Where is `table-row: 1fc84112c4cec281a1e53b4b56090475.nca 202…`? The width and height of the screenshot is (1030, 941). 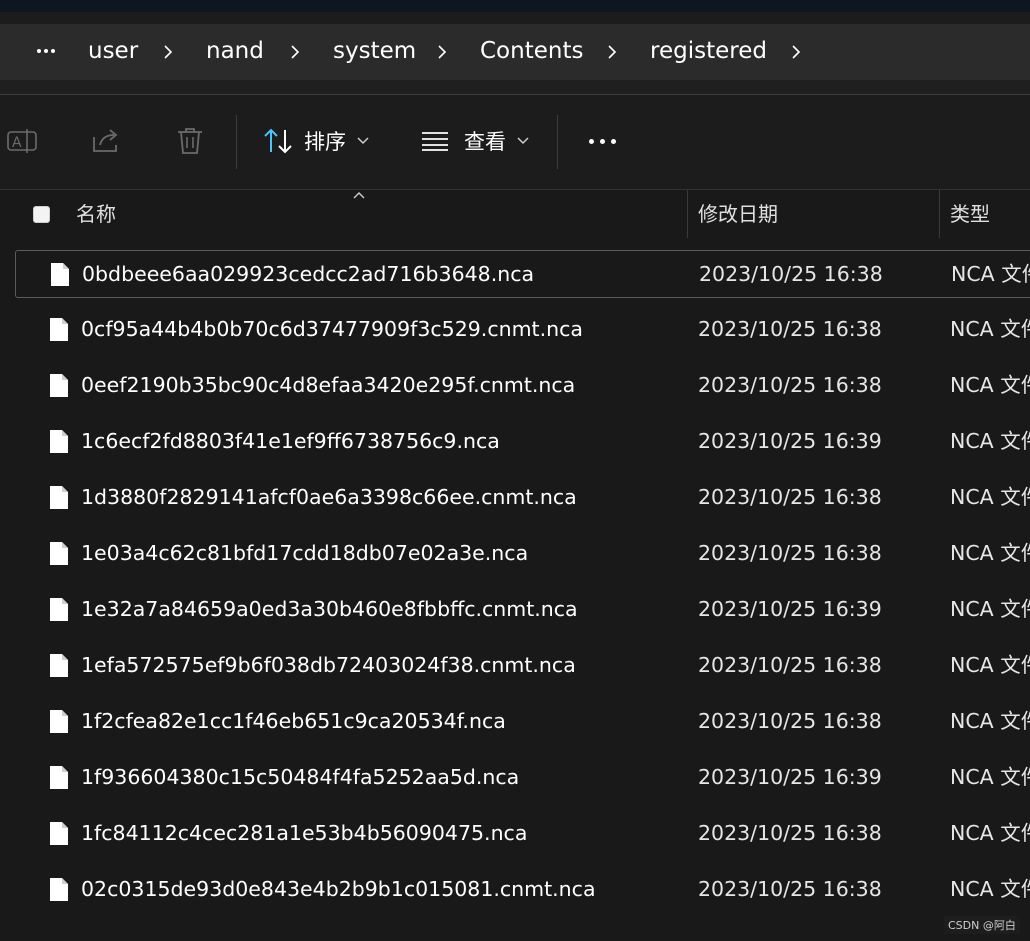 table-row: 1fc84112c4cec281a1e53b4b56090475.nca 202… is located at coordinates (522, 834).